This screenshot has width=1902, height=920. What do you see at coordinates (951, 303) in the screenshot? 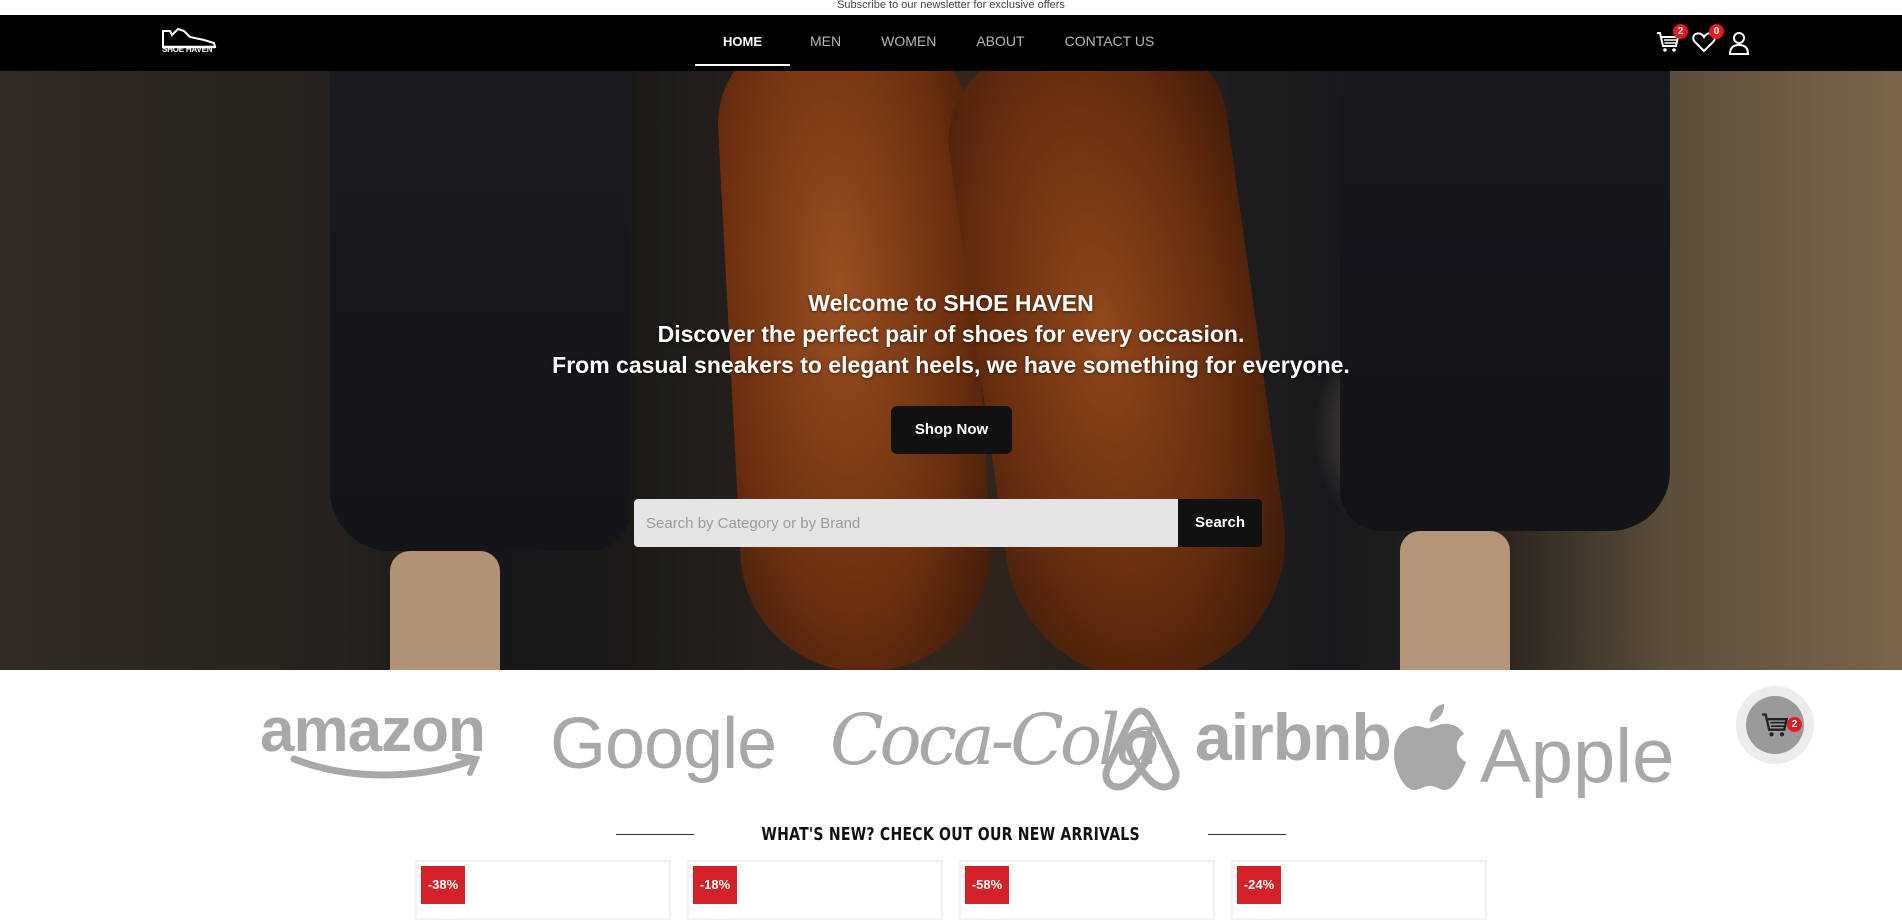
I see `hero-line-welcome: Welcome to SHOE HAVEN` at bounding box center [951, 303].